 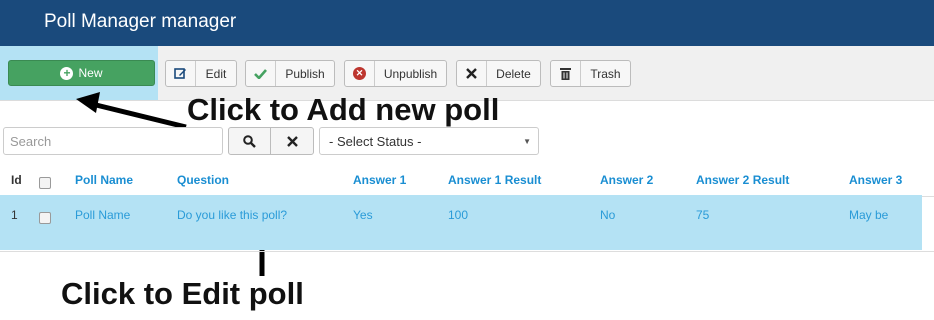 What do you see at coordinates (375, 141) in the screenshot?
I see `status-select-value: - Select Status -` at bounding box center [375, 141].